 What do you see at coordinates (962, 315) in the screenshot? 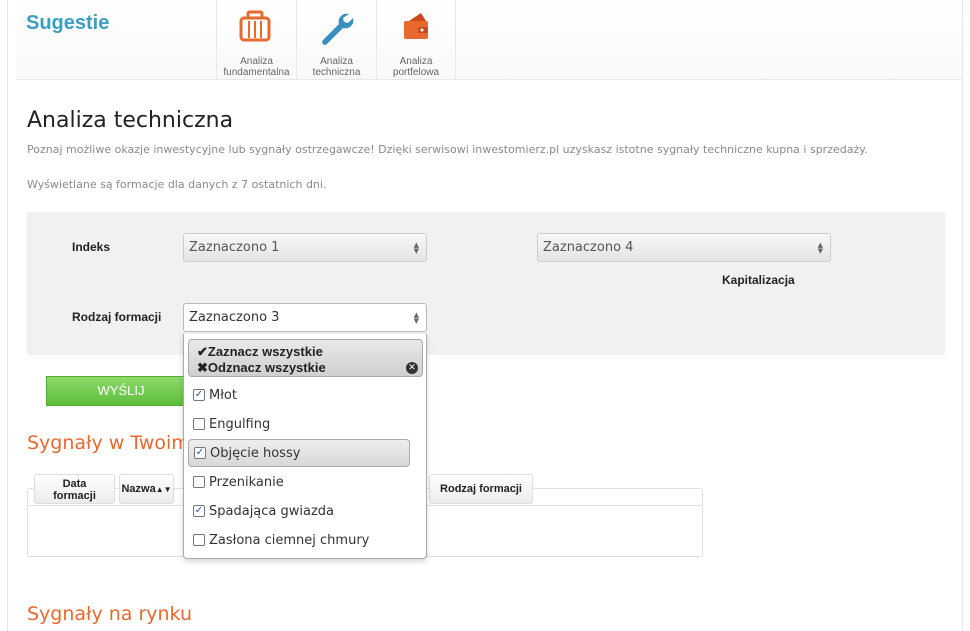
I see `right-border` at bounding box center [962, 315].